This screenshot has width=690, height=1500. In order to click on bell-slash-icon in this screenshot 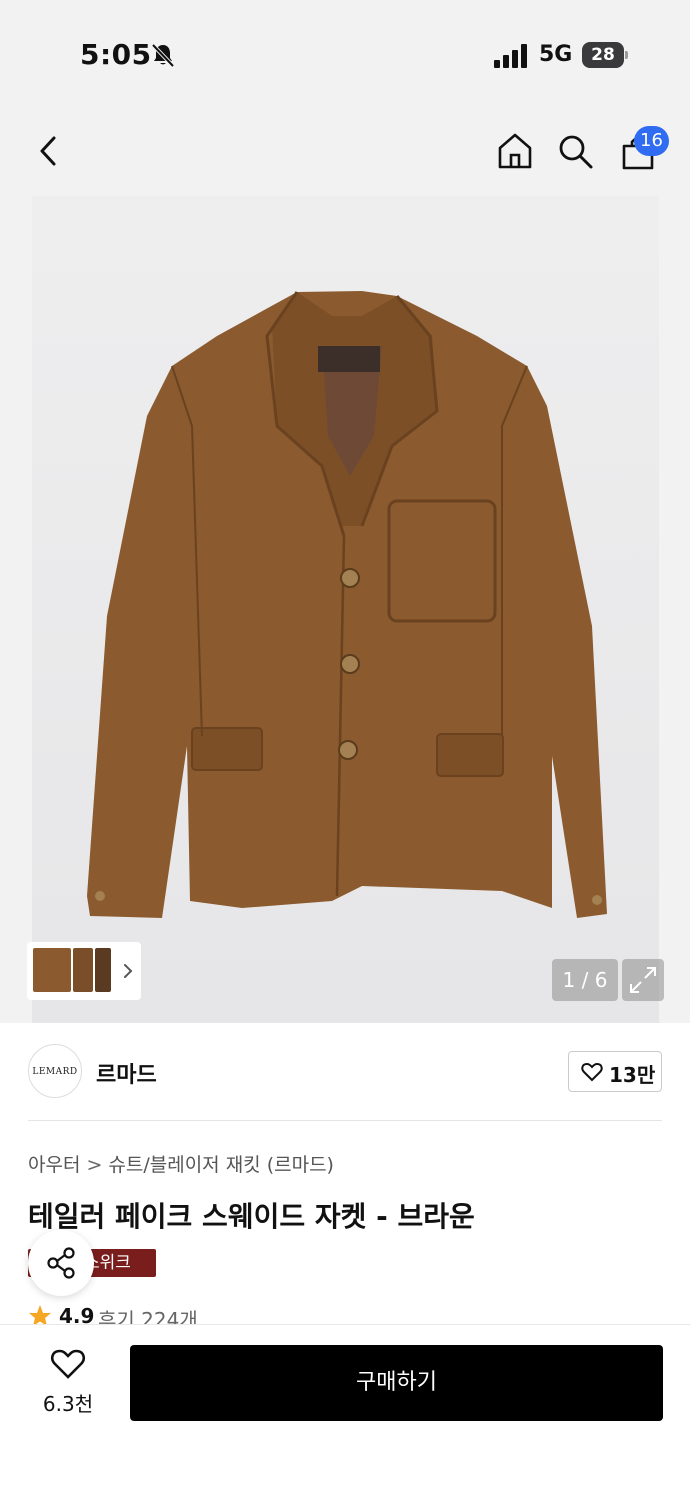, I will do `click(163, 55)`.